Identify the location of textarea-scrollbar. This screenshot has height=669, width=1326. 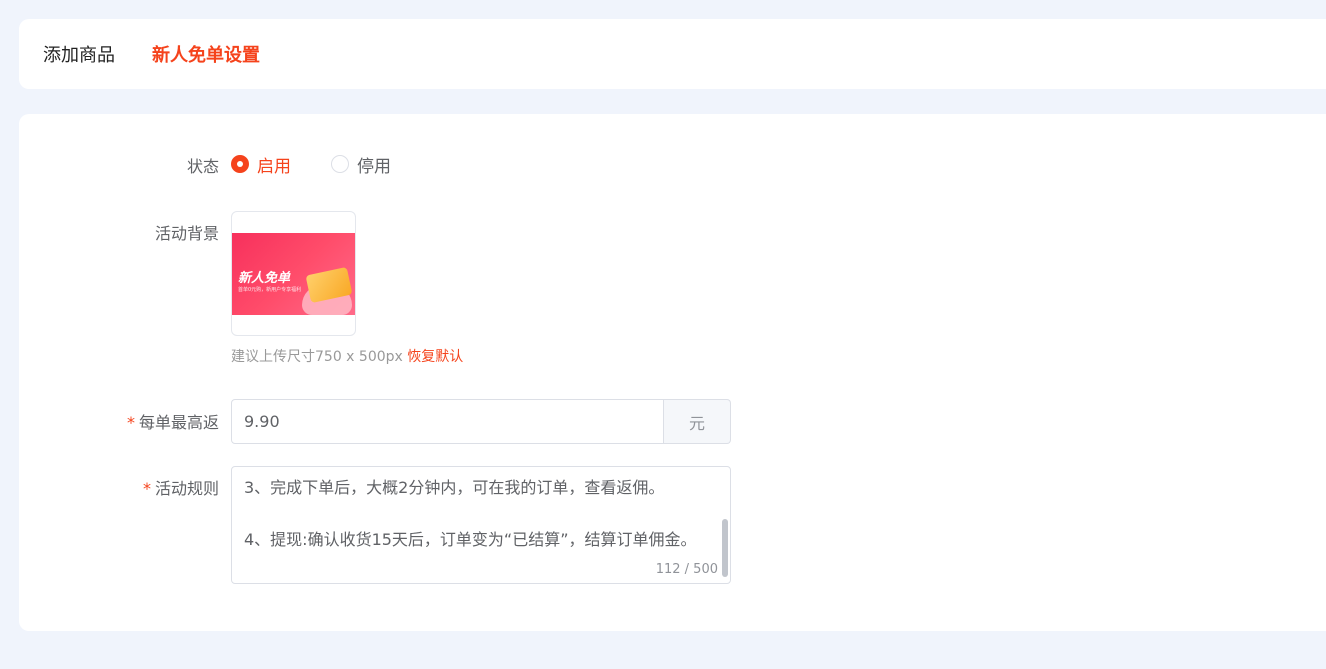
(725, 548).